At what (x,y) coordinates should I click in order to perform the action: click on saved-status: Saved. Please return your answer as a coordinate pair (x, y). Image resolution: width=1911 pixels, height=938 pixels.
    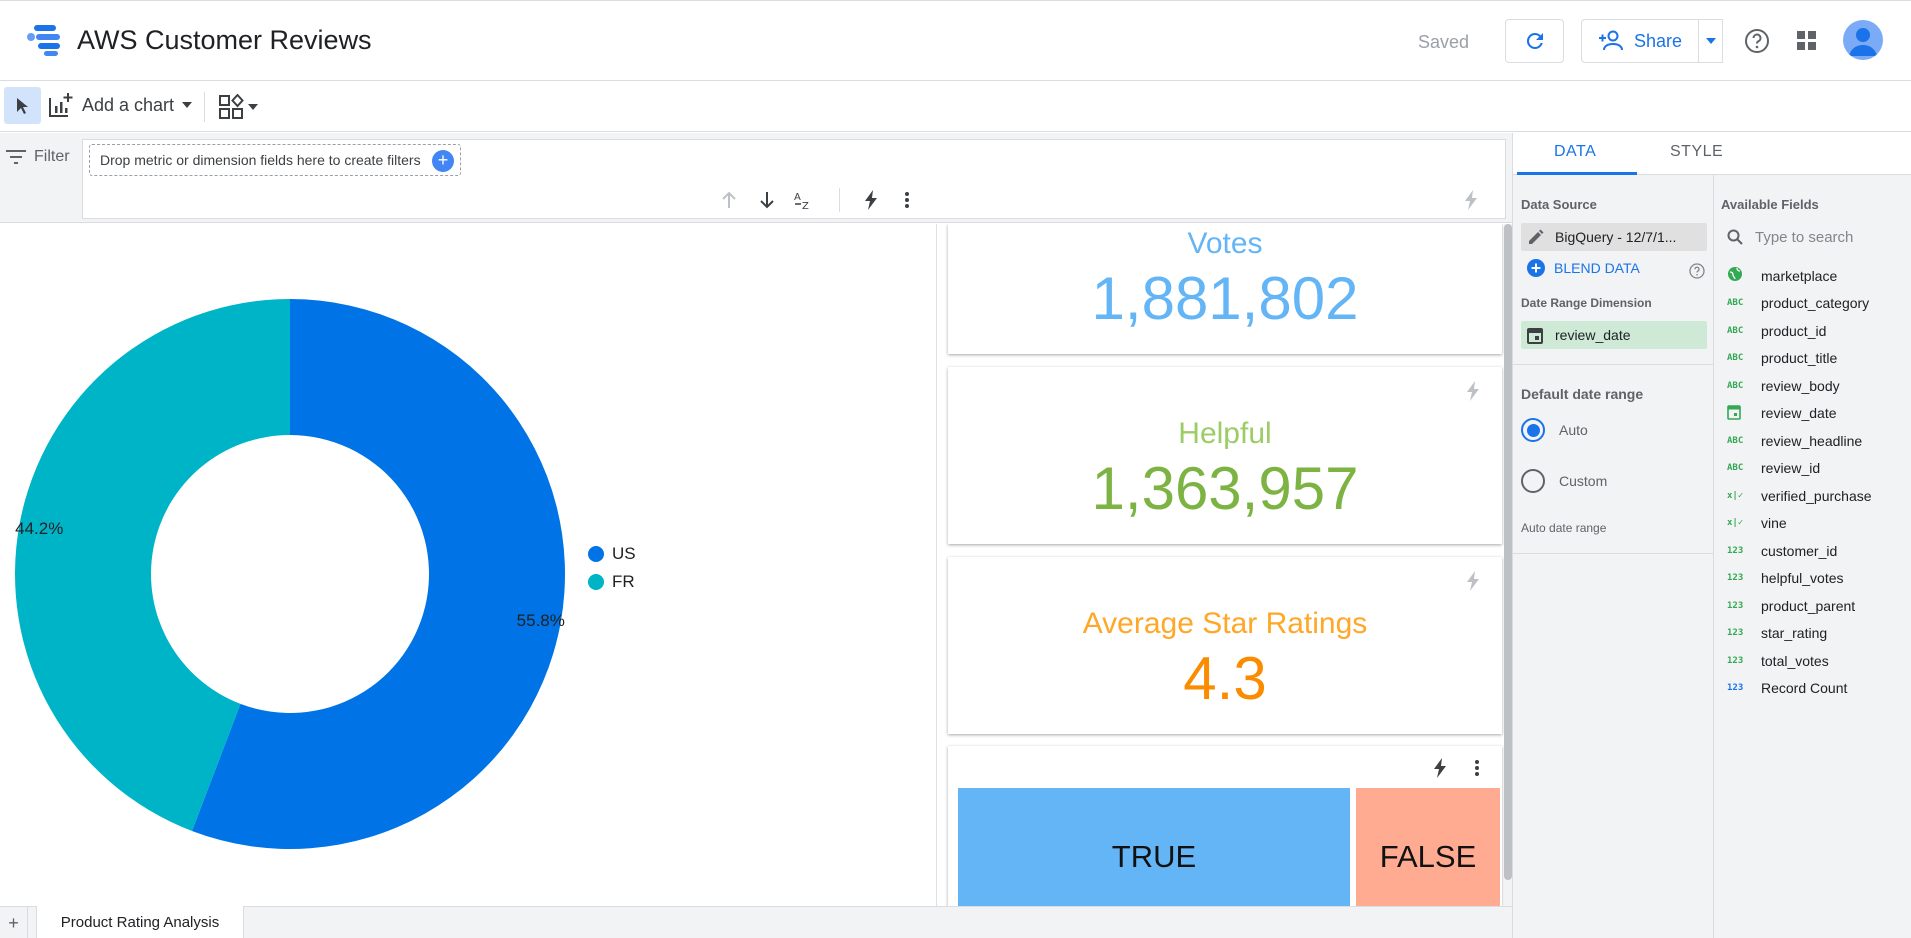
    Looking at the image, I should click on (1444, 42).